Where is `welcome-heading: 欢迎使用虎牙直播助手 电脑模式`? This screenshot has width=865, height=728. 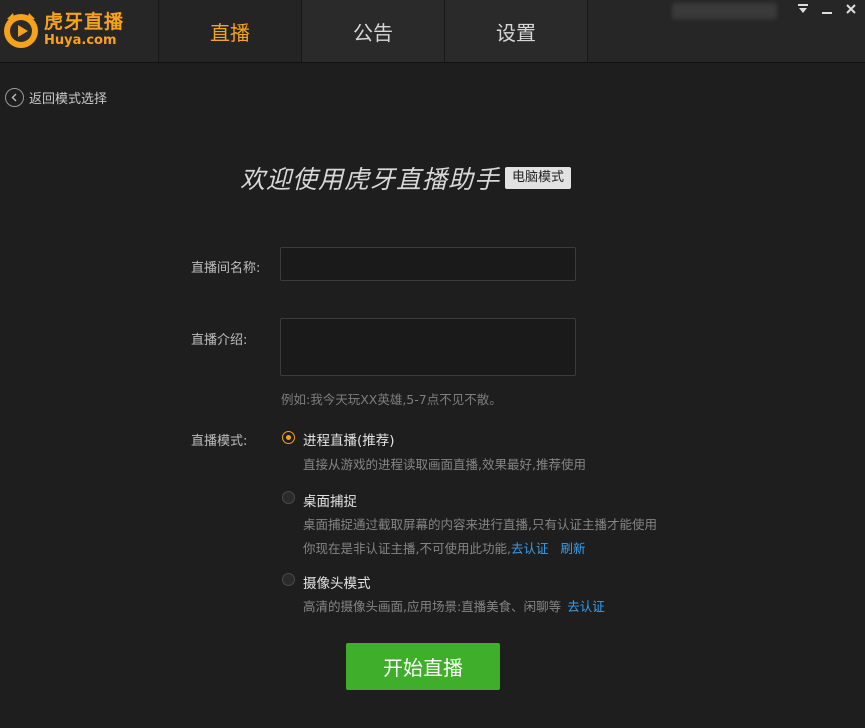 welcome-heading: 欢迎使用虎牙直播助手 电脑模式 is located at coordinates (406, 178).